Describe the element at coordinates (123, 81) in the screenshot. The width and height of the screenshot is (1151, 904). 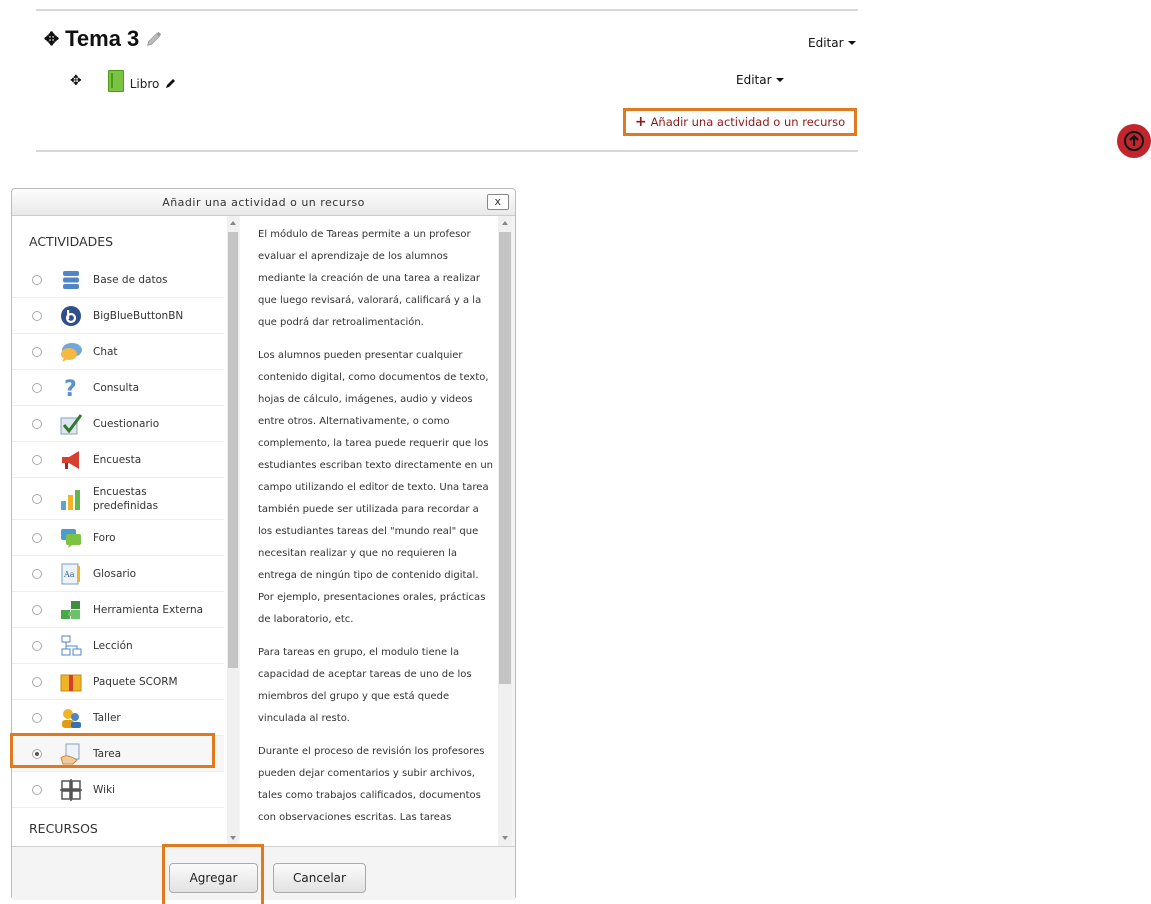
I see `activity-row-libro: ✥ Libro` at that location.